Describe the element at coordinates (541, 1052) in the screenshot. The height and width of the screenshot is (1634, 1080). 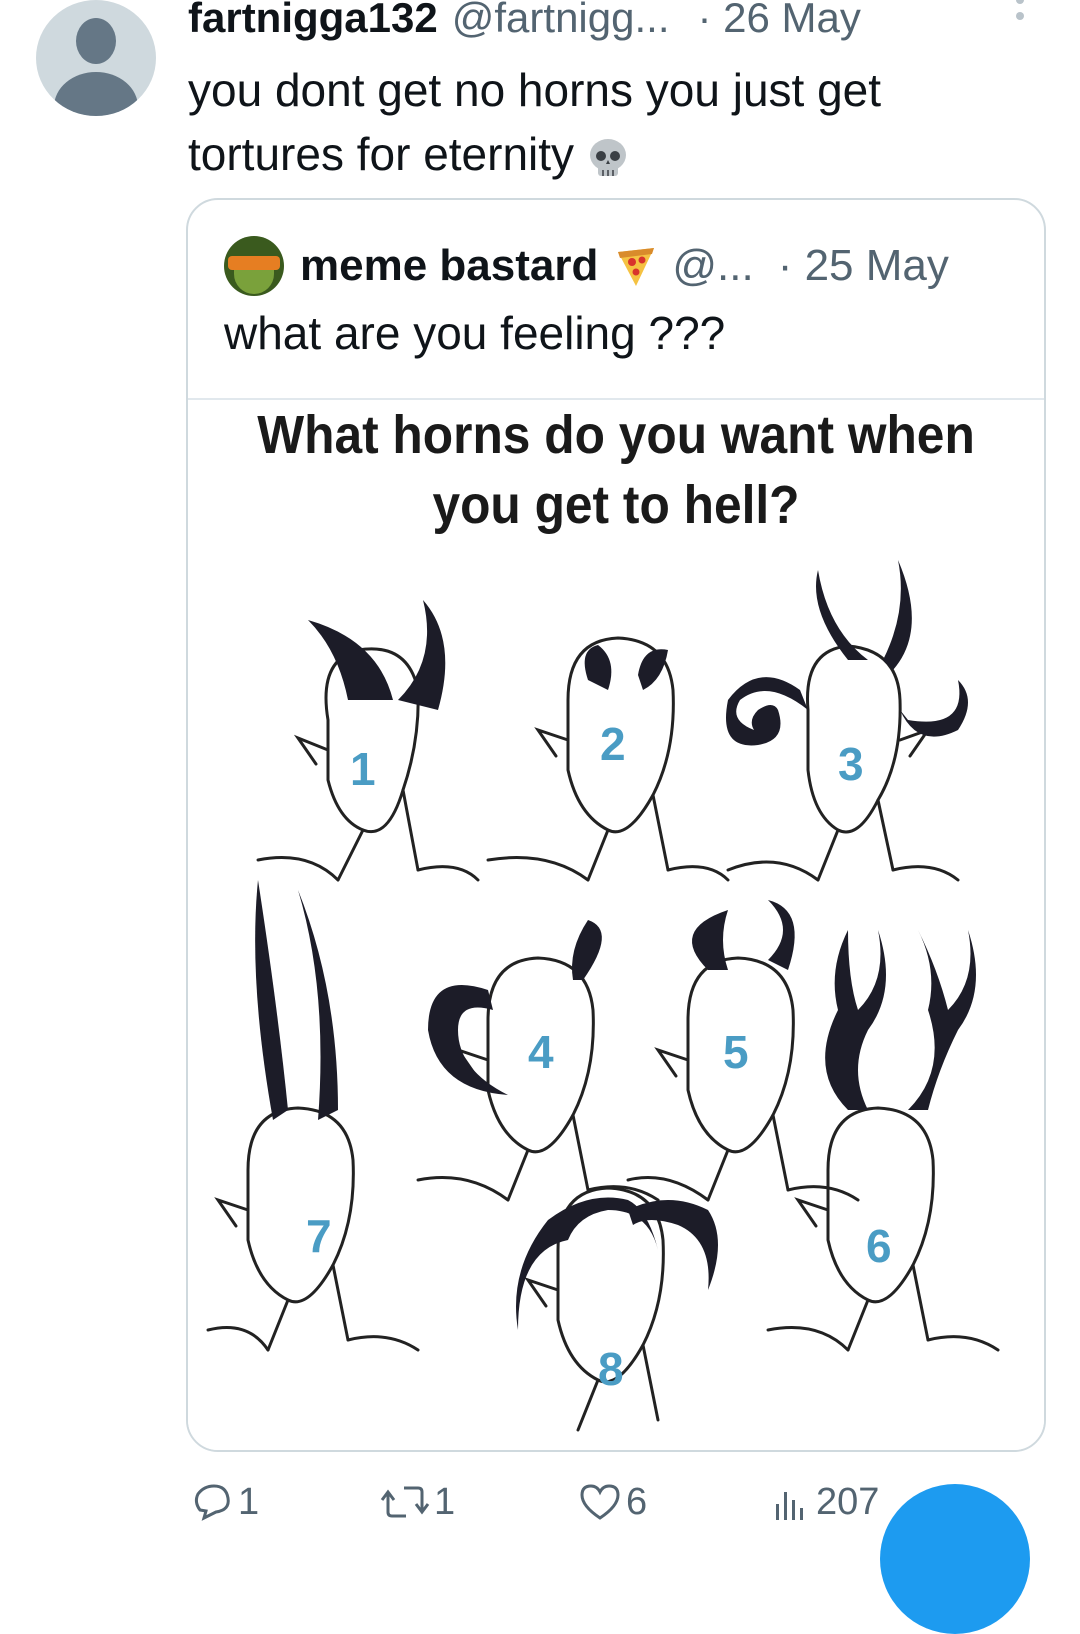
I see `horn-number-4: 4` at that location.